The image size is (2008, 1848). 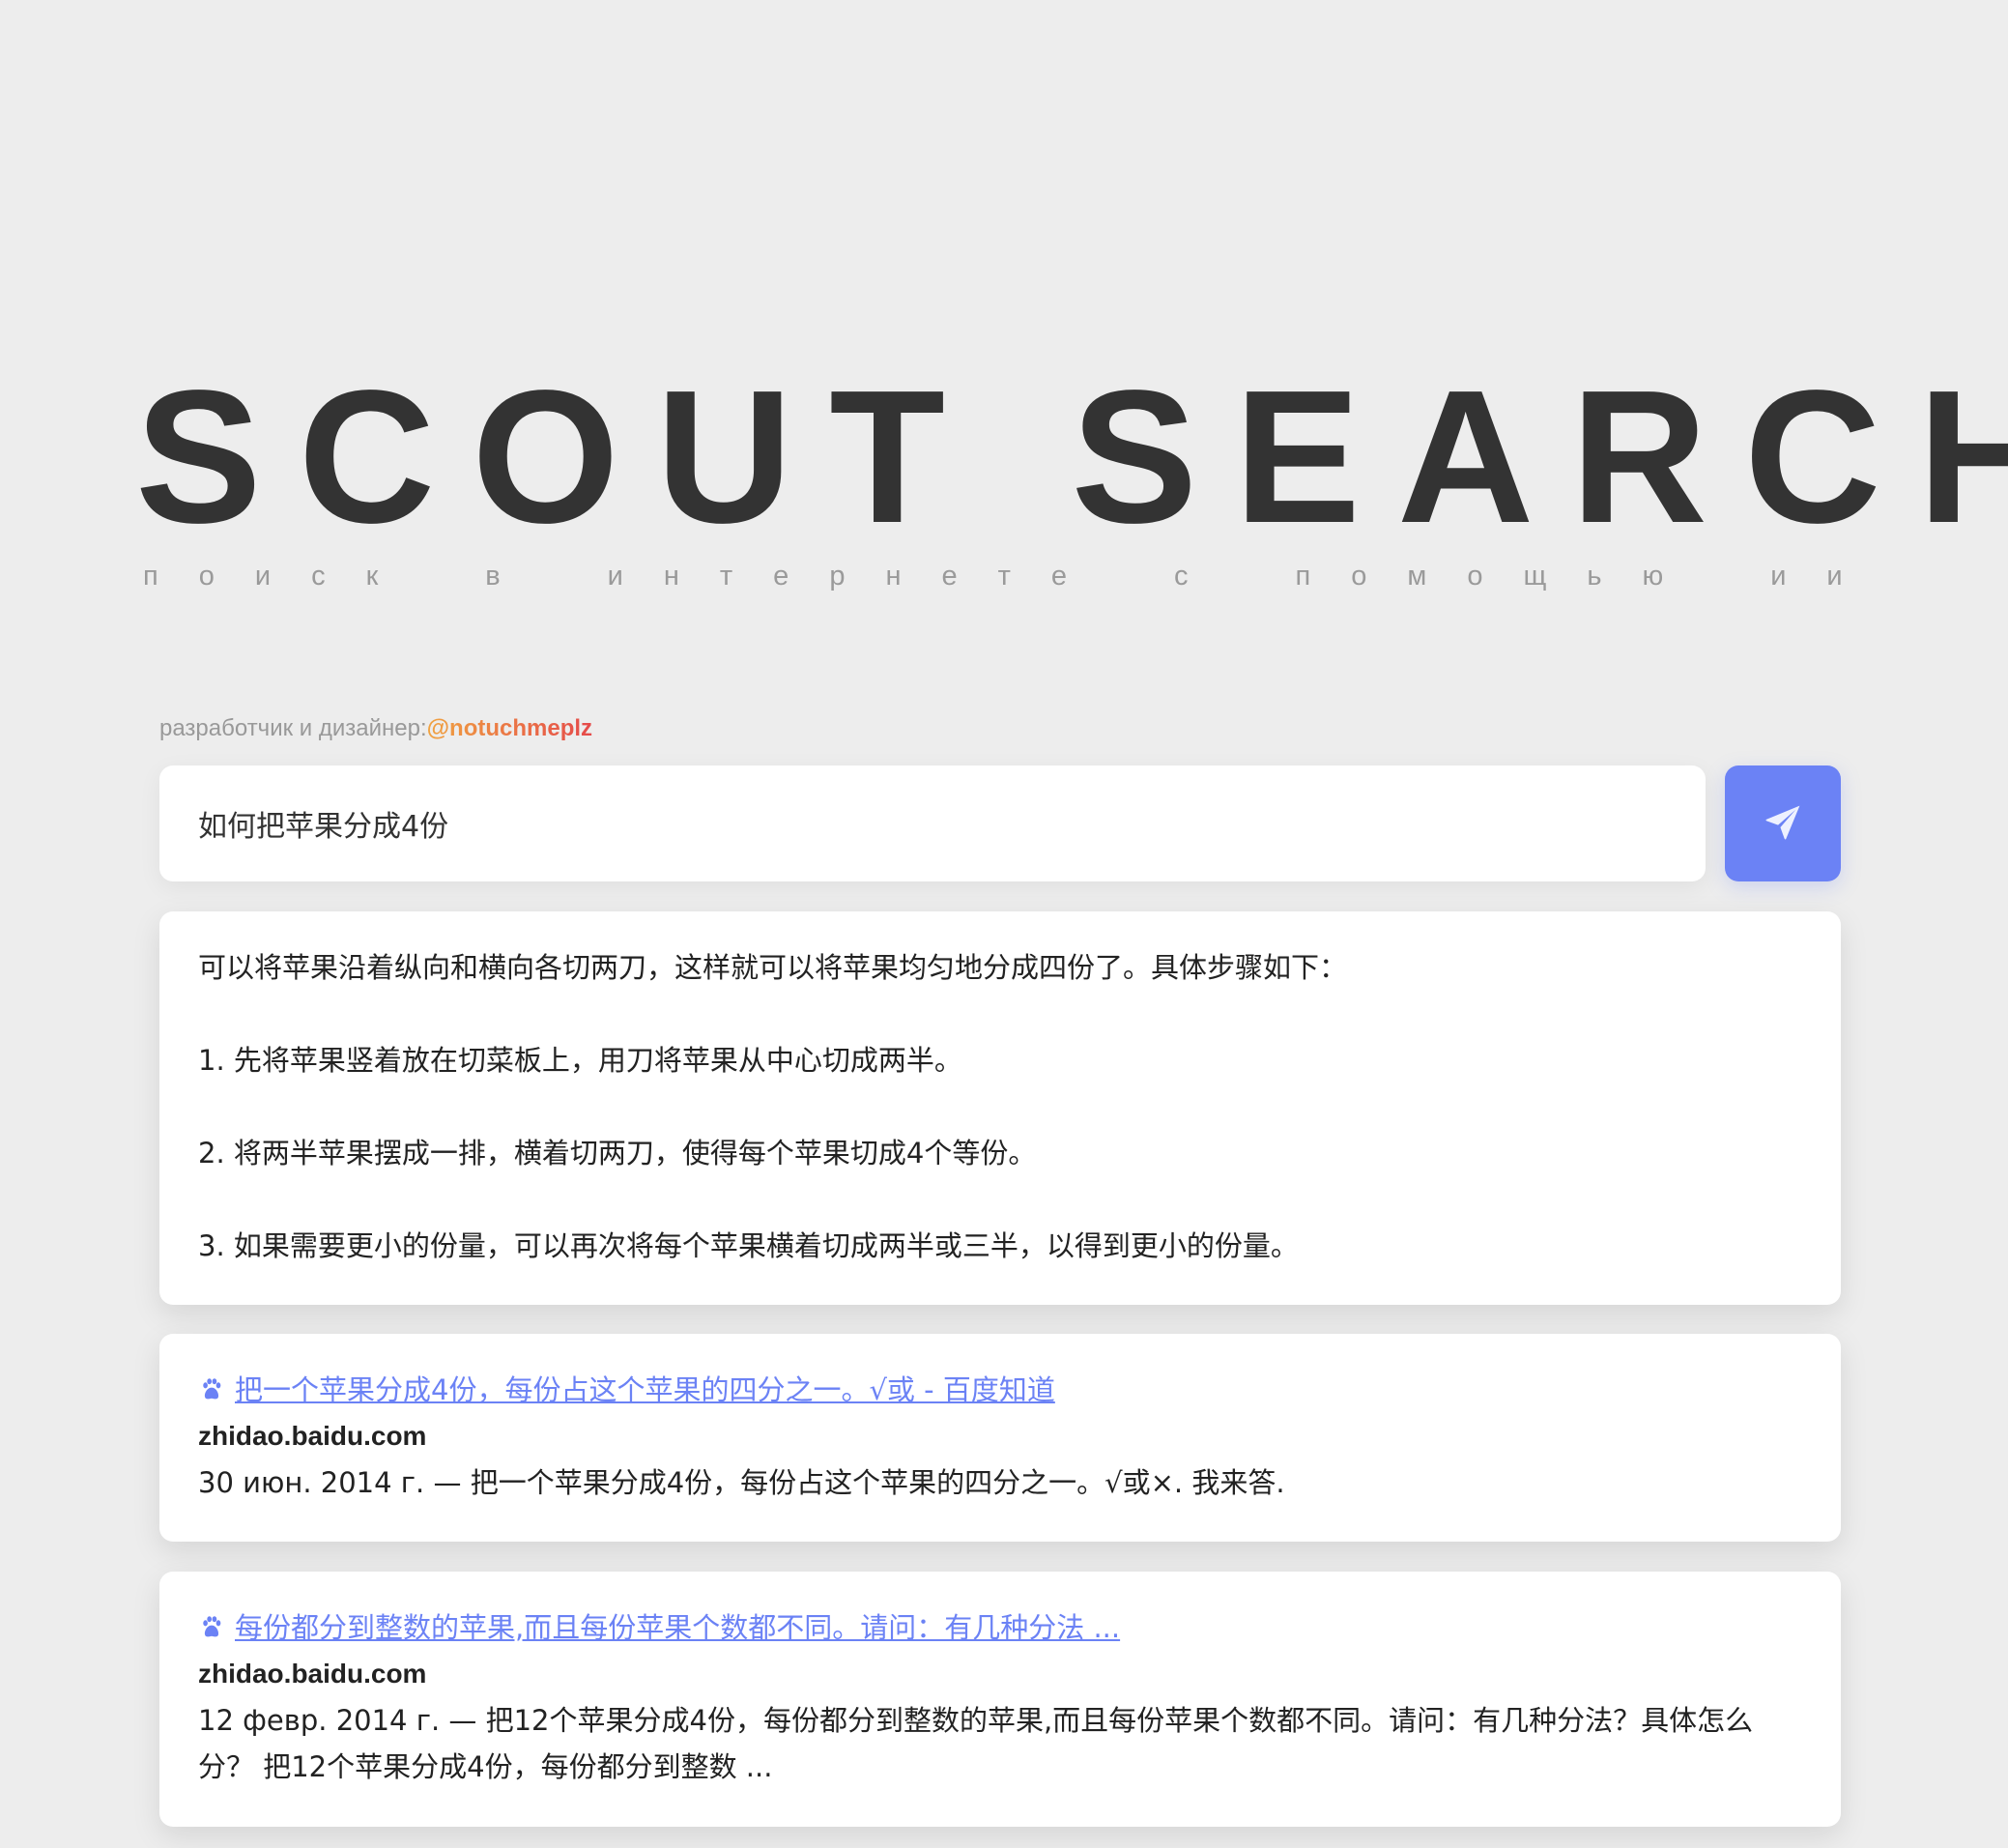 I want to click on send-icon, so click(x=1783, y=824).